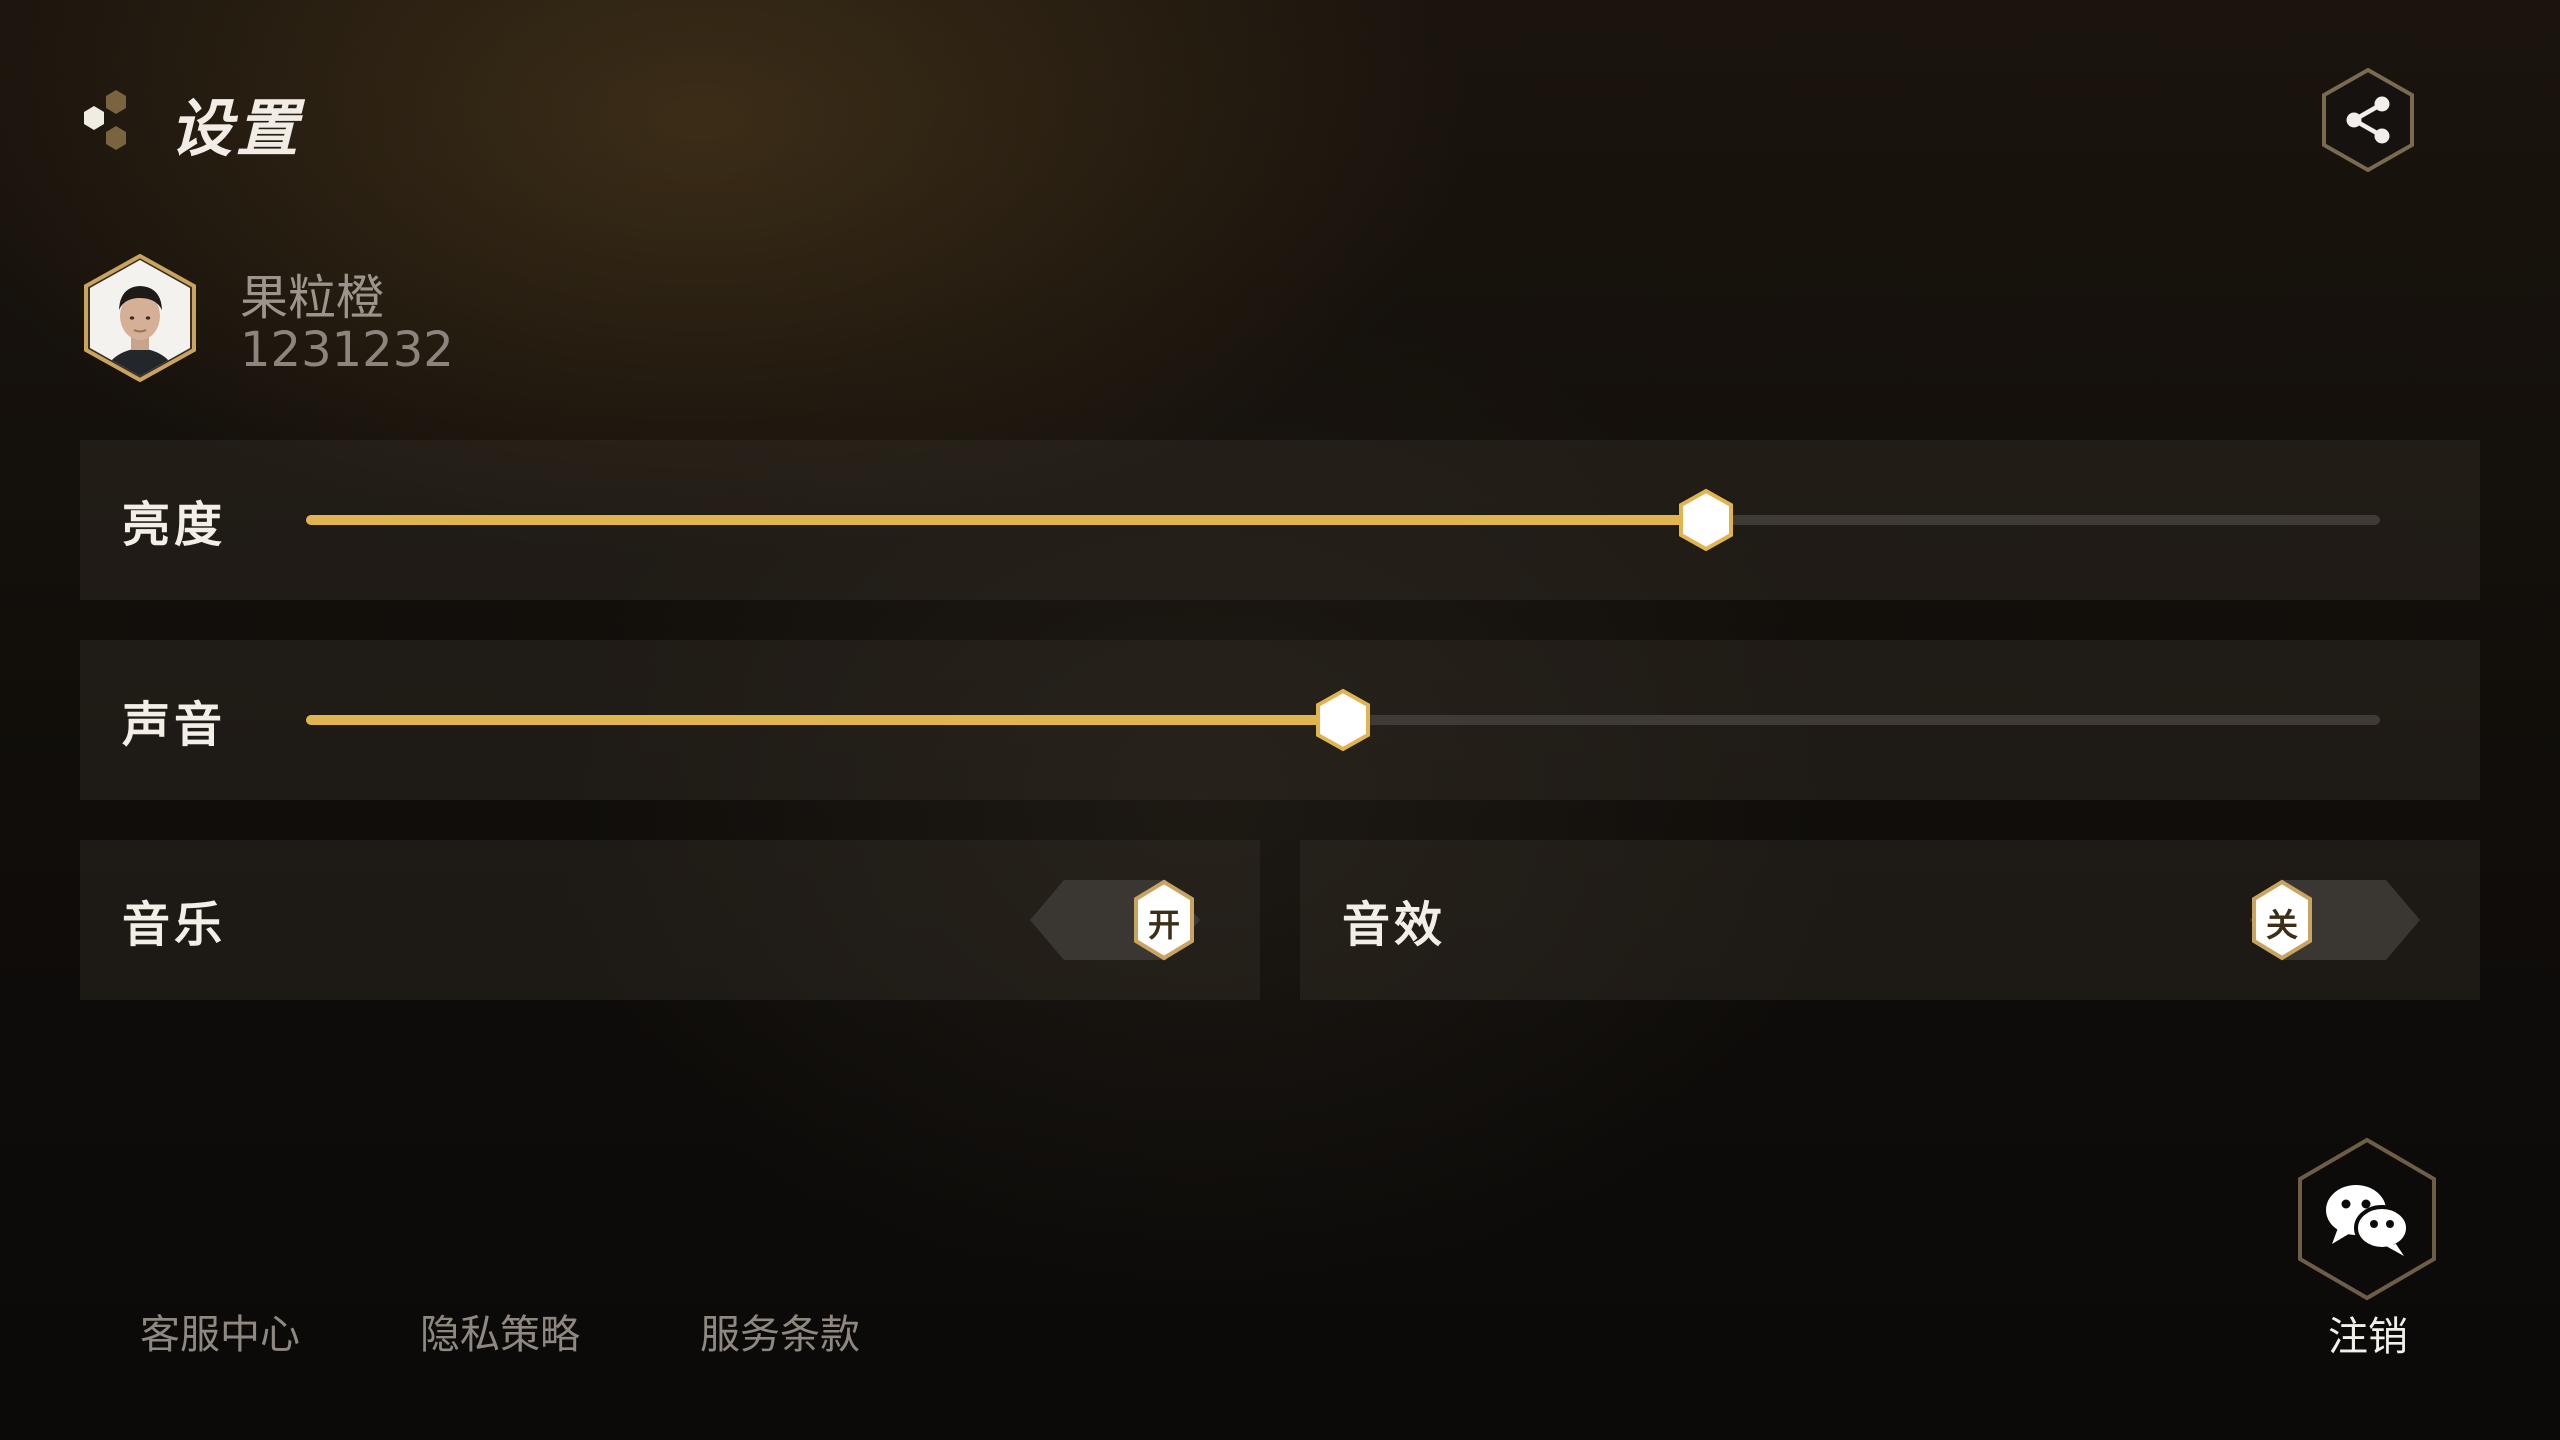 This screenshot has width=2560, height=1440. What do you see at coordinates (105, 120) in the screenshot?
I see `hexagon-cluster-logo-icon` at bounding box center [105, 120].